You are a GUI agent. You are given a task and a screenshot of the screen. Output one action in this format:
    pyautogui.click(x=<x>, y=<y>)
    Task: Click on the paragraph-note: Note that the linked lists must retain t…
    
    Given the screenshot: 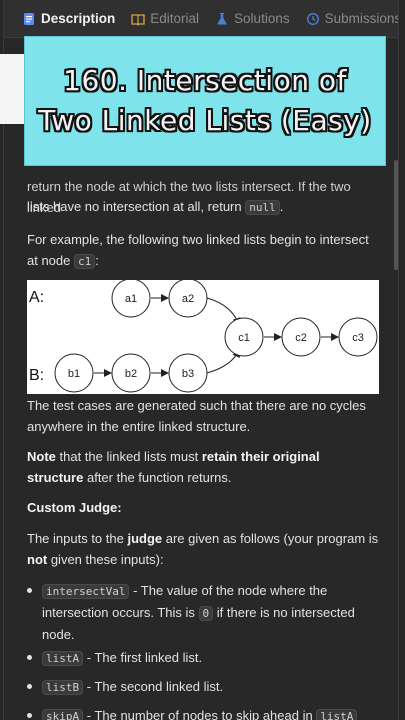 What is the action you would take?
    pyautogui.click(x=203, y=467)
    